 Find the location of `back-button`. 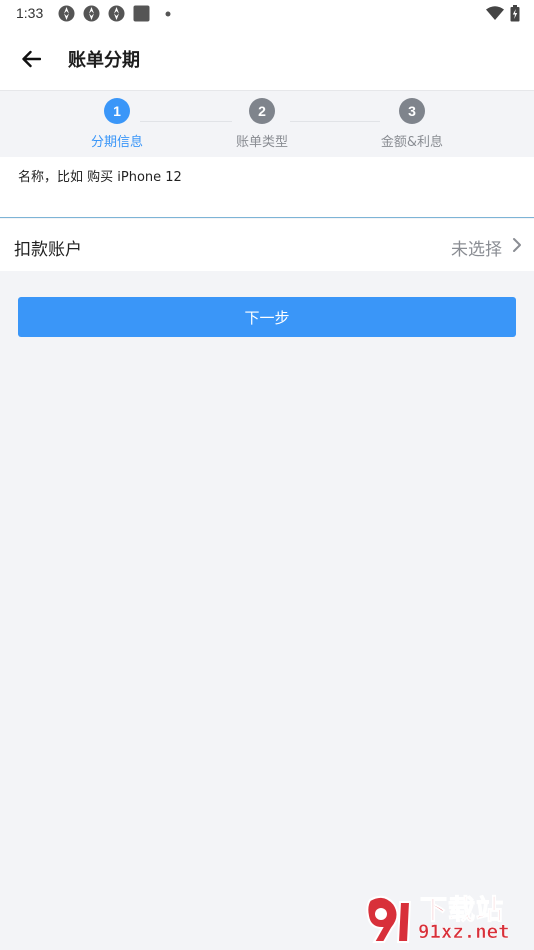

back-button is located at coordinates (31, 59).